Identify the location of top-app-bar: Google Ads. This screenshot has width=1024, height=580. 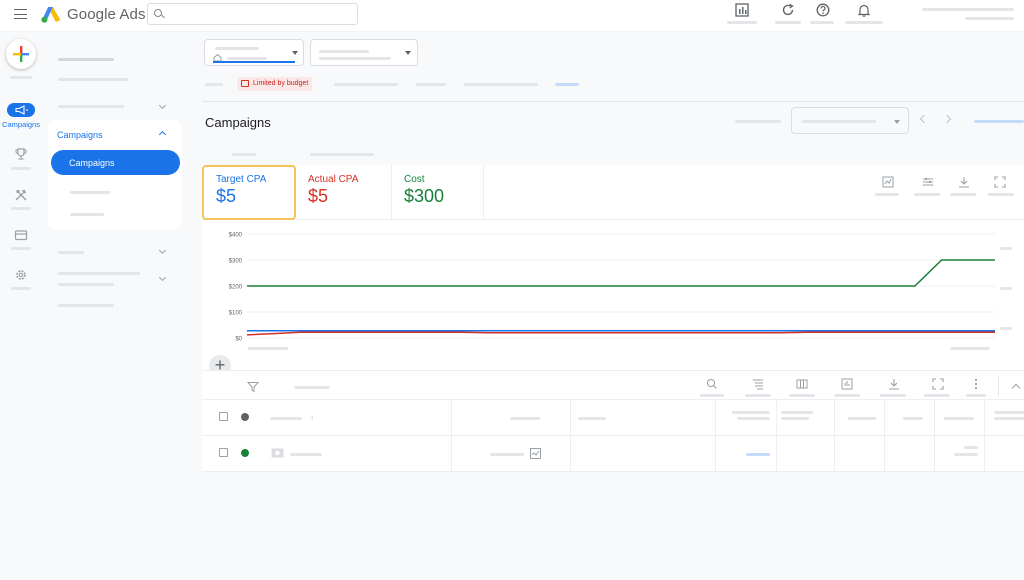
(512, 16).